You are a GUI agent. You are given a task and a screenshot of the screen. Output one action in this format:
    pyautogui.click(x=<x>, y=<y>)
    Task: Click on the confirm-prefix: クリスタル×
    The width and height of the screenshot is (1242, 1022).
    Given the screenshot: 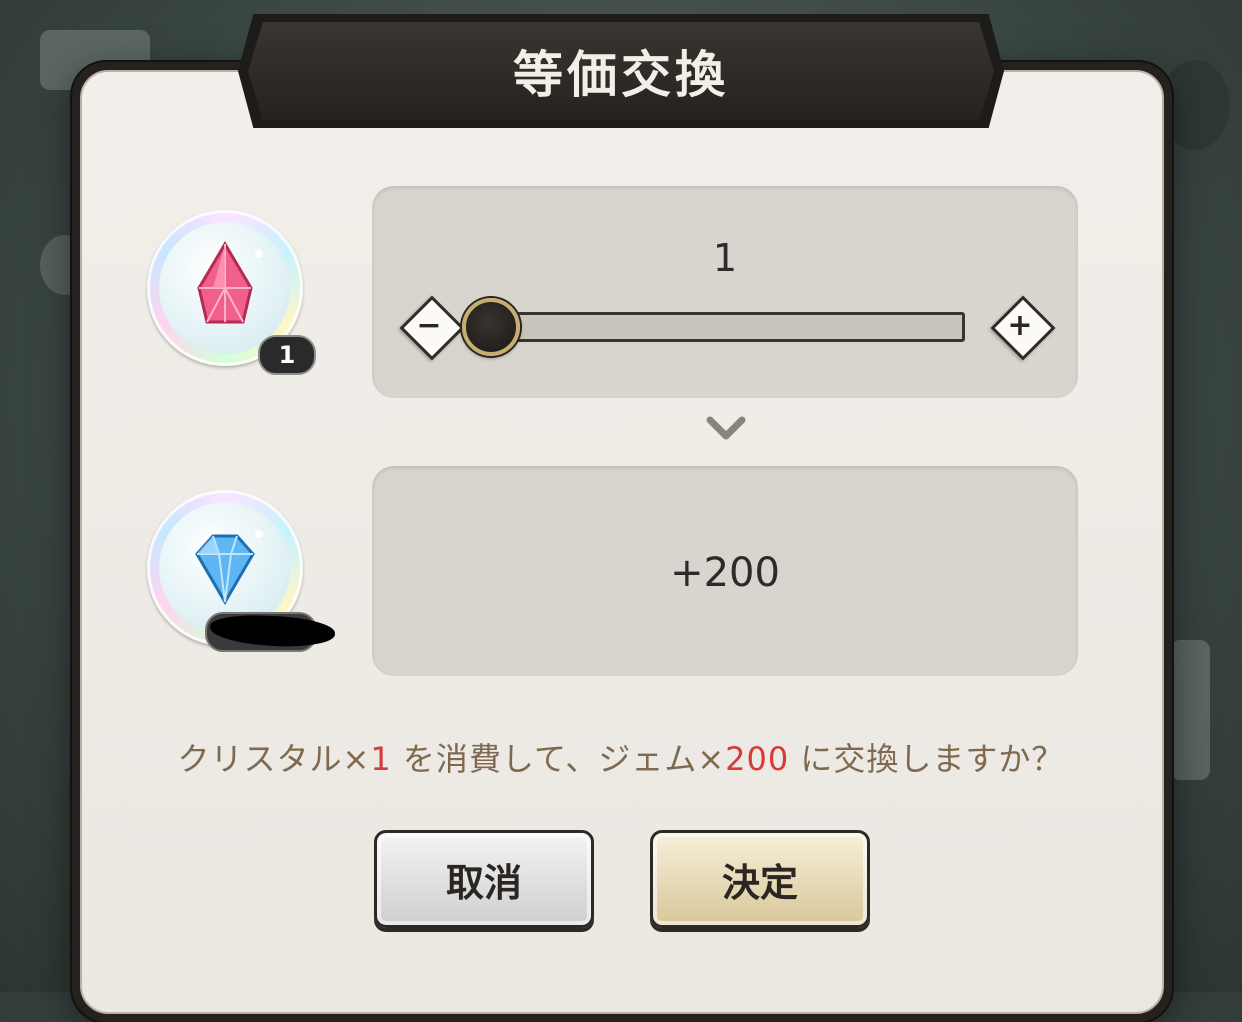 What is the action you would take?
    pyautogui.click(x=274, y=759)
    